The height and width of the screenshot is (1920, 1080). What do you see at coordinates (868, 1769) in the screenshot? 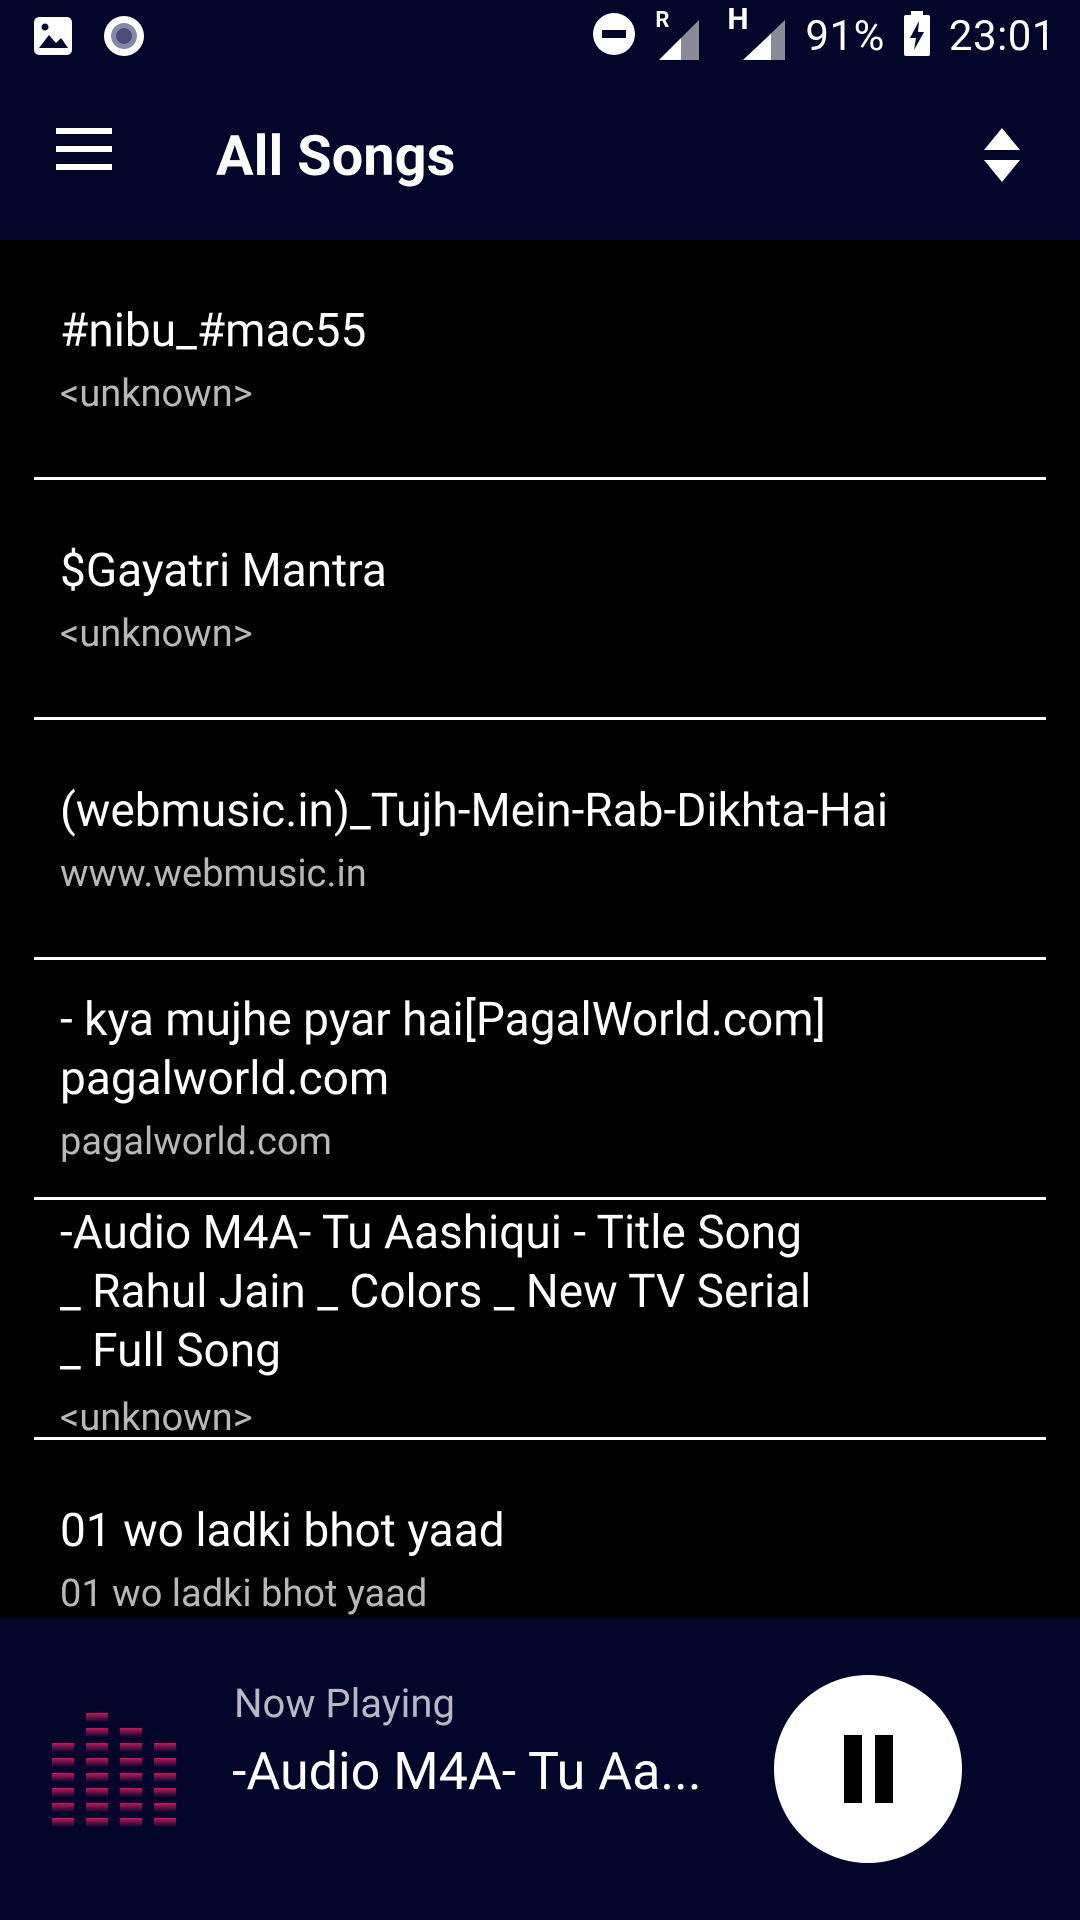
I see `pause-button` at bounding box center [868, 1769].